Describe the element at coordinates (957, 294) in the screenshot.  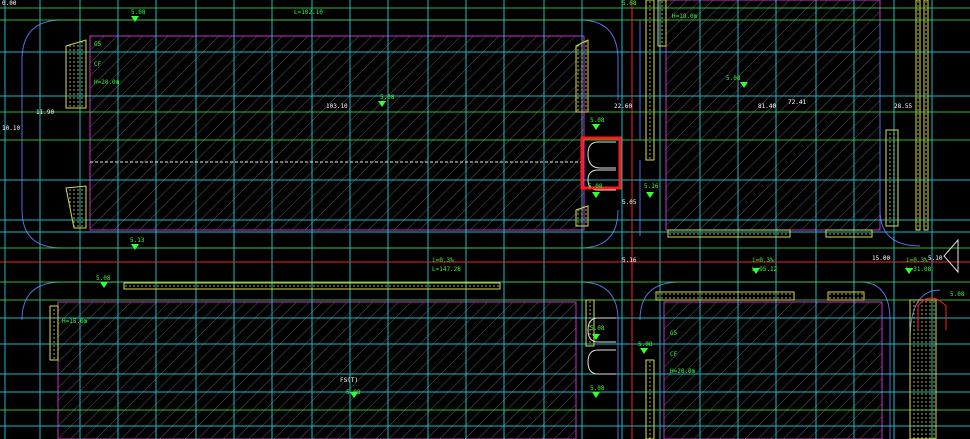
I see `label-road-bottom-b: 5.08` at that location.